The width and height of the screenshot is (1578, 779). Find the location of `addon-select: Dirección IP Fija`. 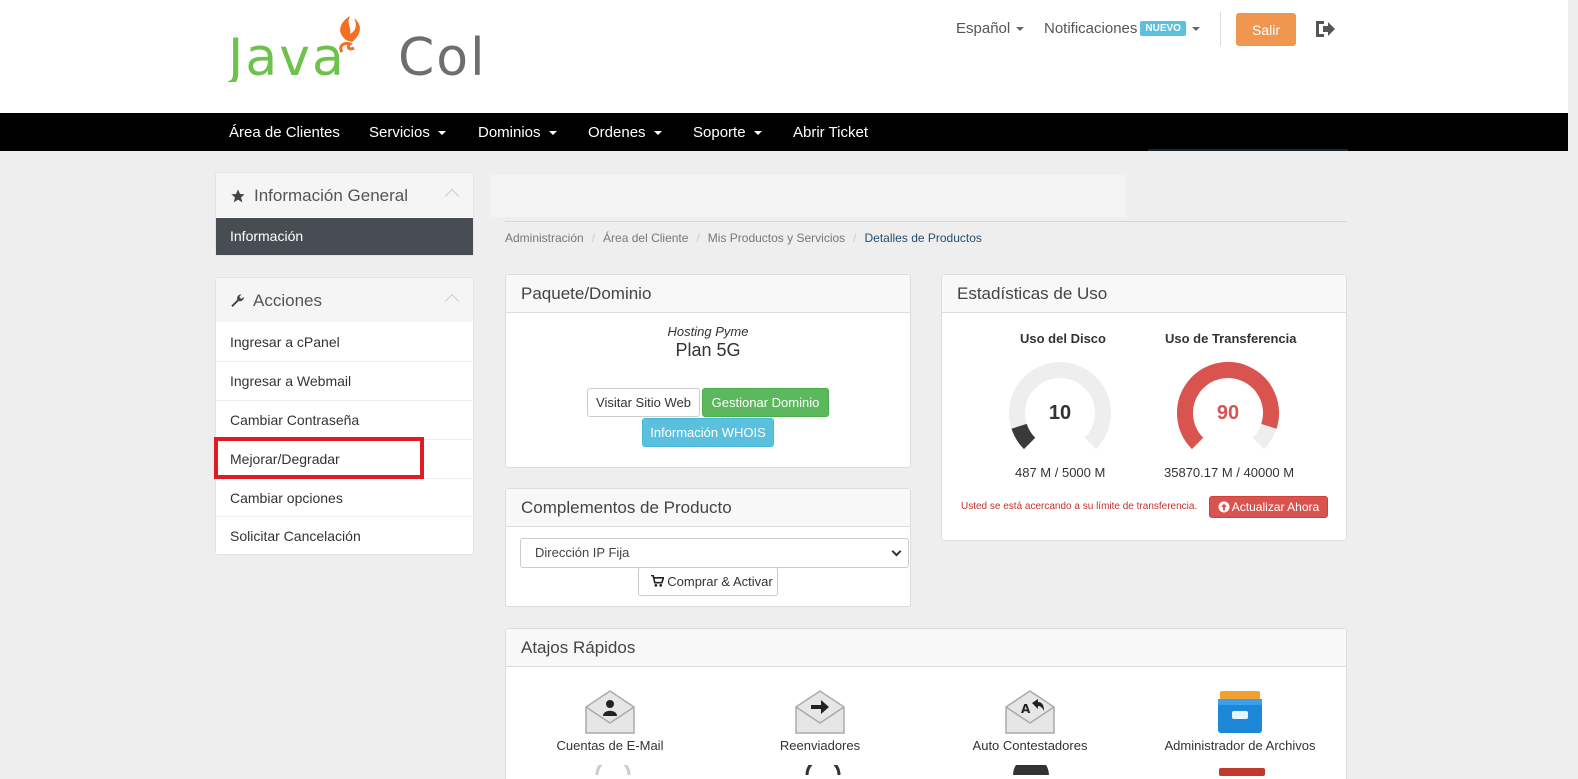

addon-select: Dirección IP Fija is located at coordinates (714, 553).